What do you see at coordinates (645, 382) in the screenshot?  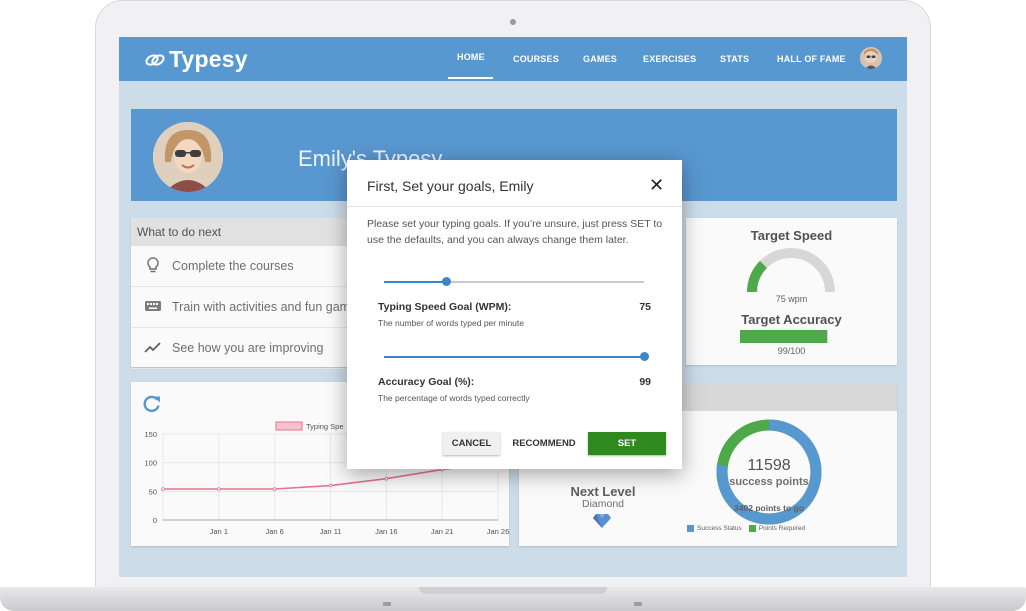 I see `accuracy-goal-value: 99` at bounding box center [645, 382].